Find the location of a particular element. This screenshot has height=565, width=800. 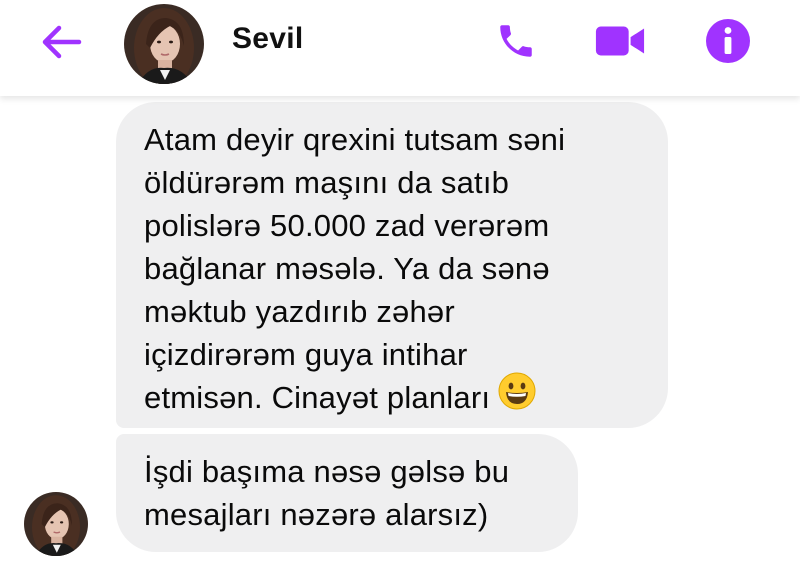

message-line: bağlanar məsələ. Ya da sənə is located at coordinates (347, 268).